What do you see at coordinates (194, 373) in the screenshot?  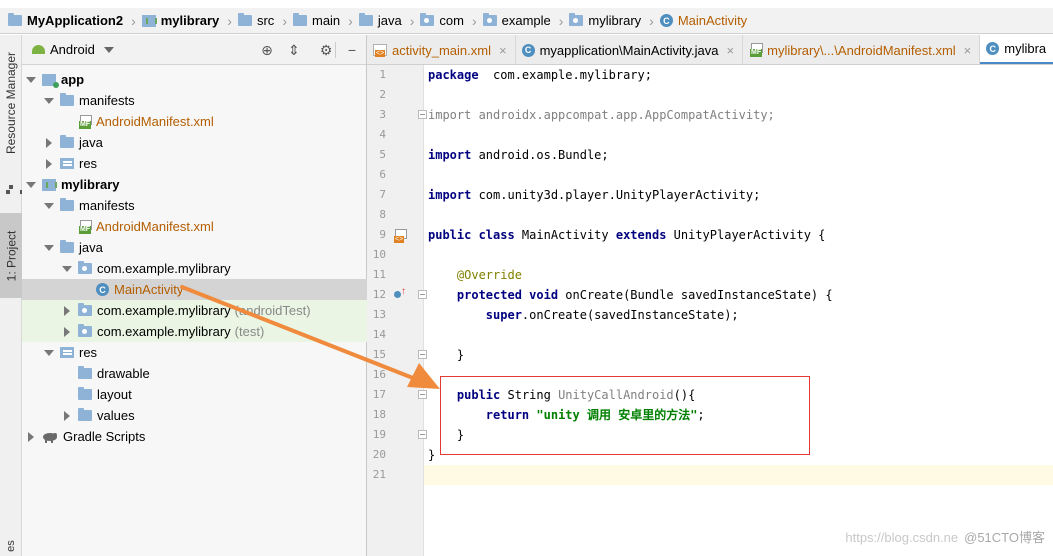 I see `tree-item: drawable` at bounding box center [194, 373].